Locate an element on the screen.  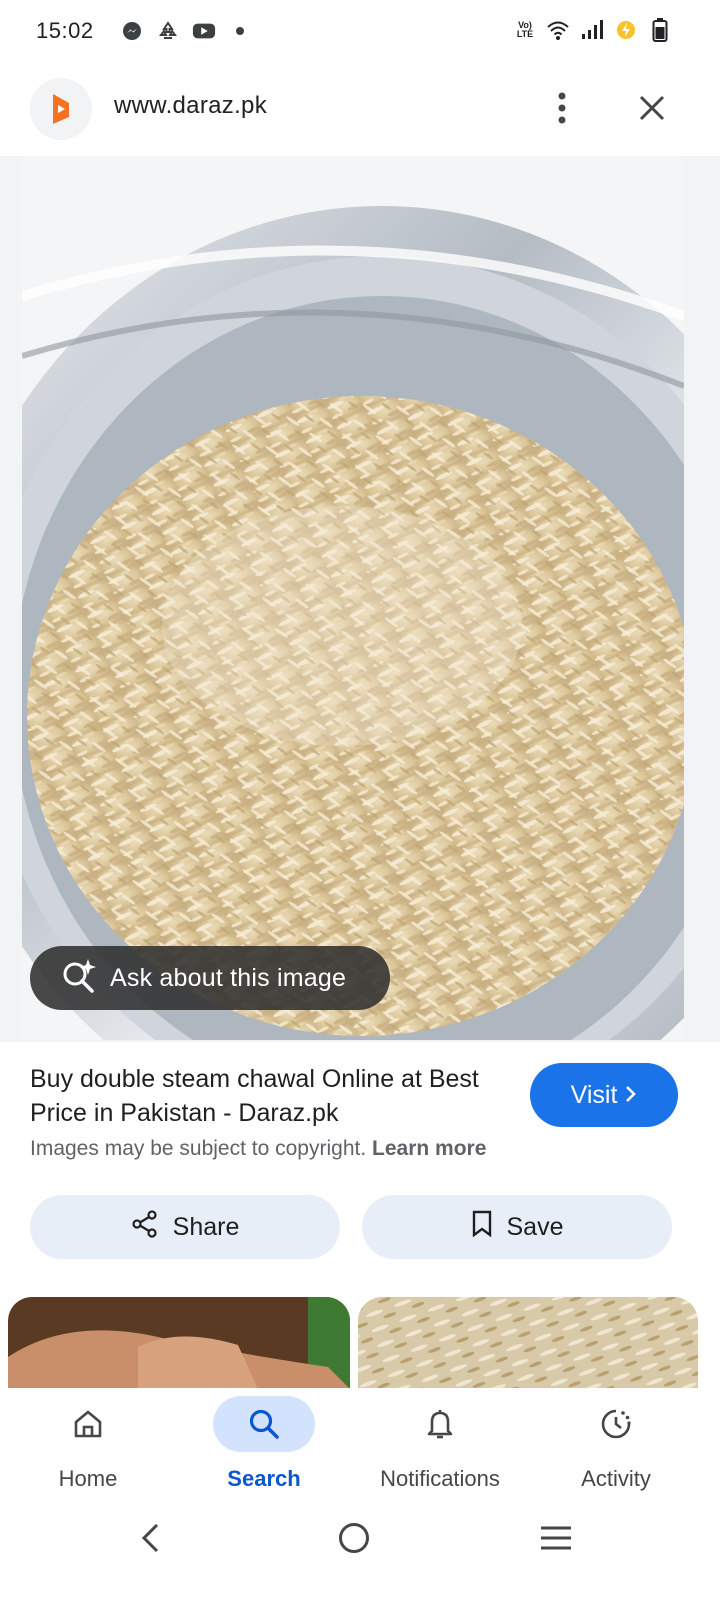
recycle-icon is located at coordinates (168, 31).